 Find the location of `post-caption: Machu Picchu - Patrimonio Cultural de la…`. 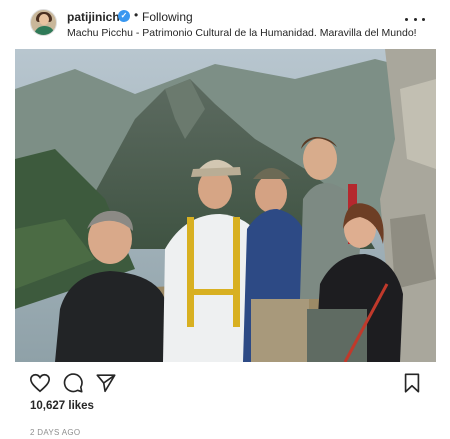

post-caption: Machu Picchu - Patrimonio Cultural de la… is located at coordinates (242, 33).